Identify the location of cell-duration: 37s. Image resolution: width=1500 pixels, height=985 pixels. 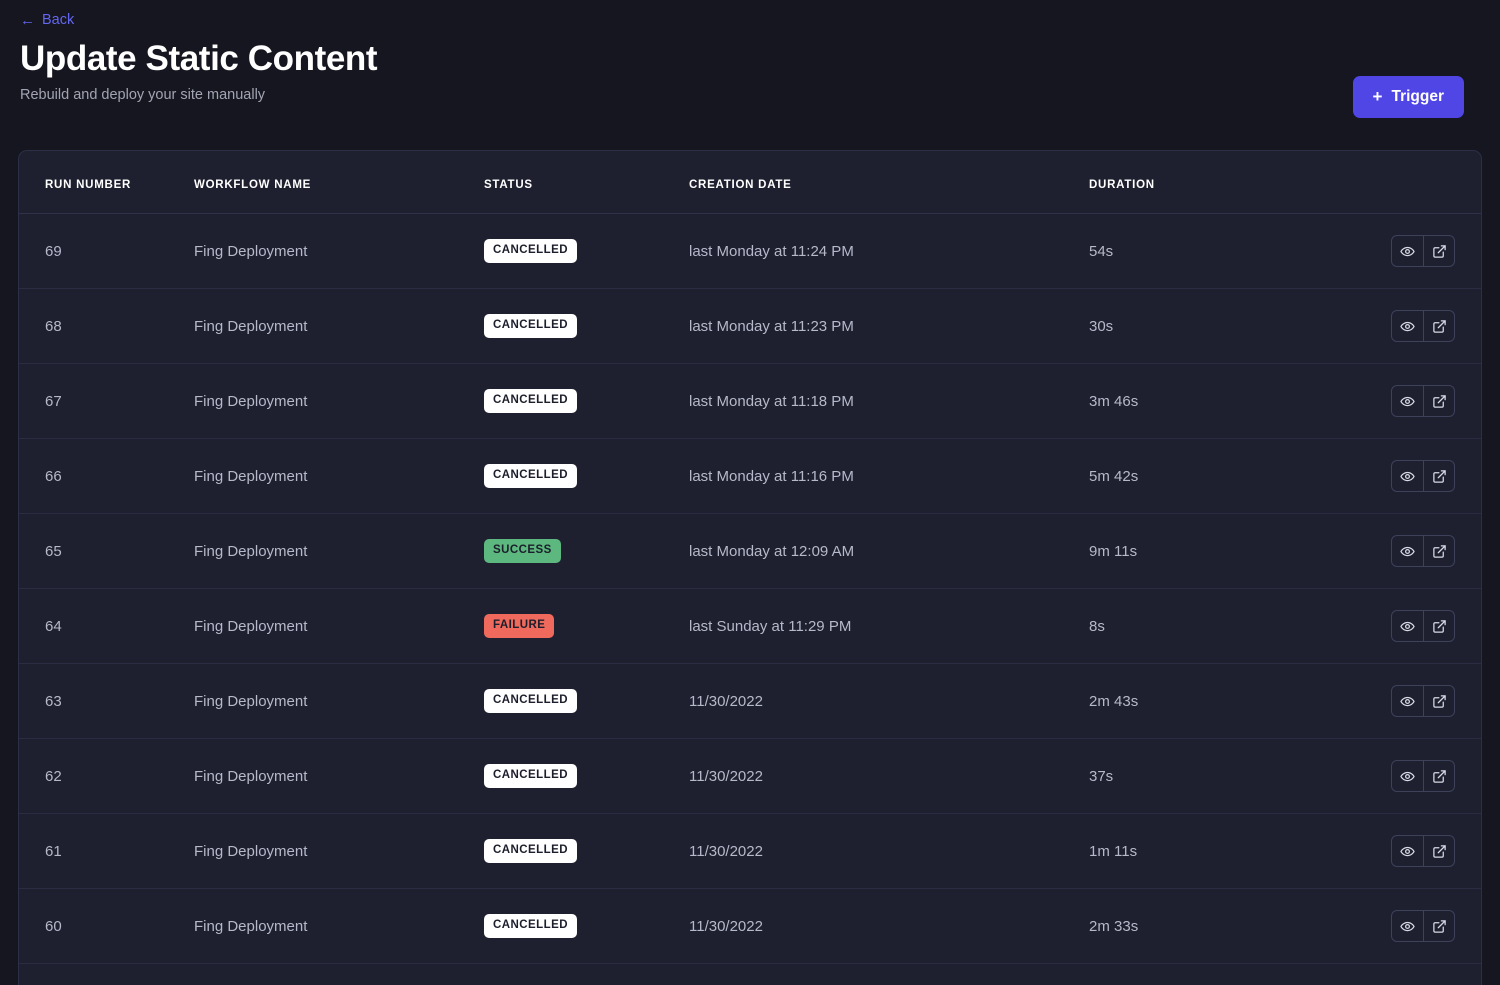
(1221, 776).